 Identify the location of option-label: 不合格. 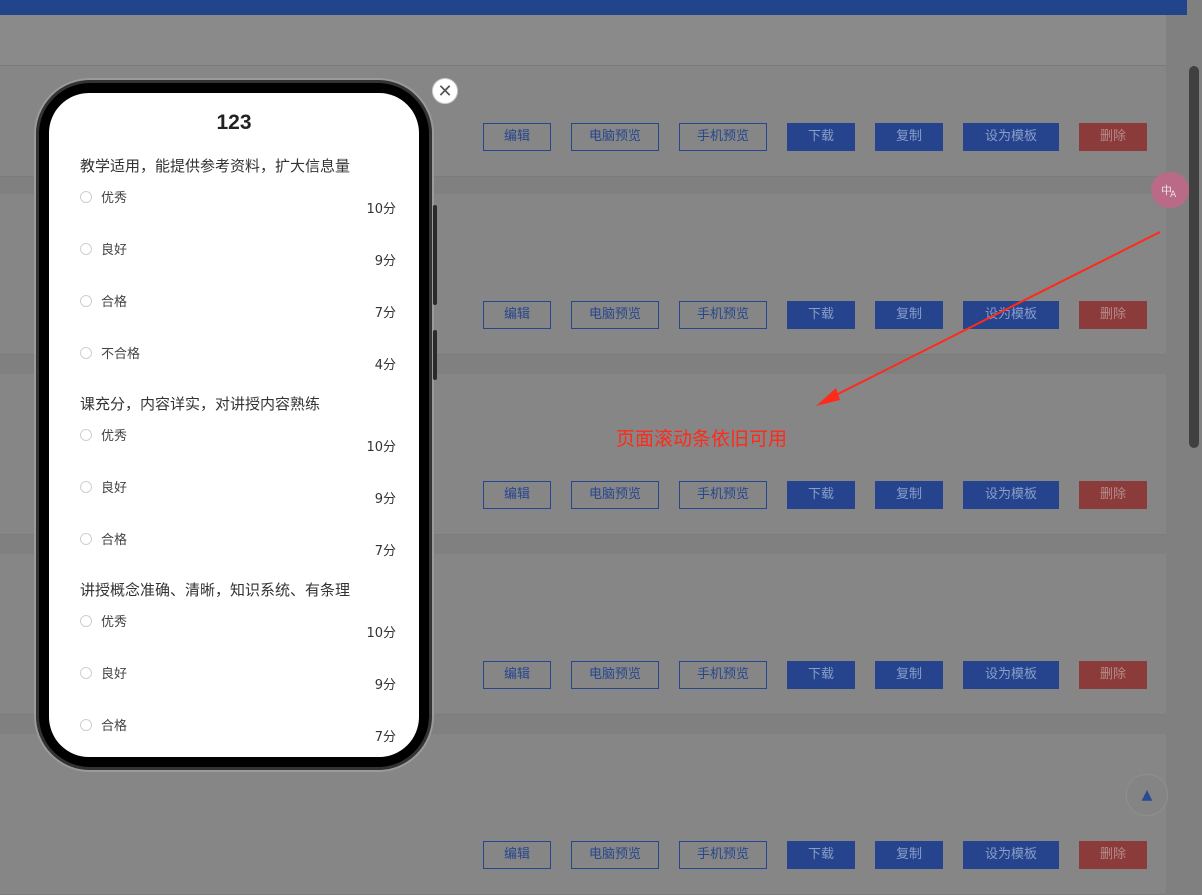
(121, 354).